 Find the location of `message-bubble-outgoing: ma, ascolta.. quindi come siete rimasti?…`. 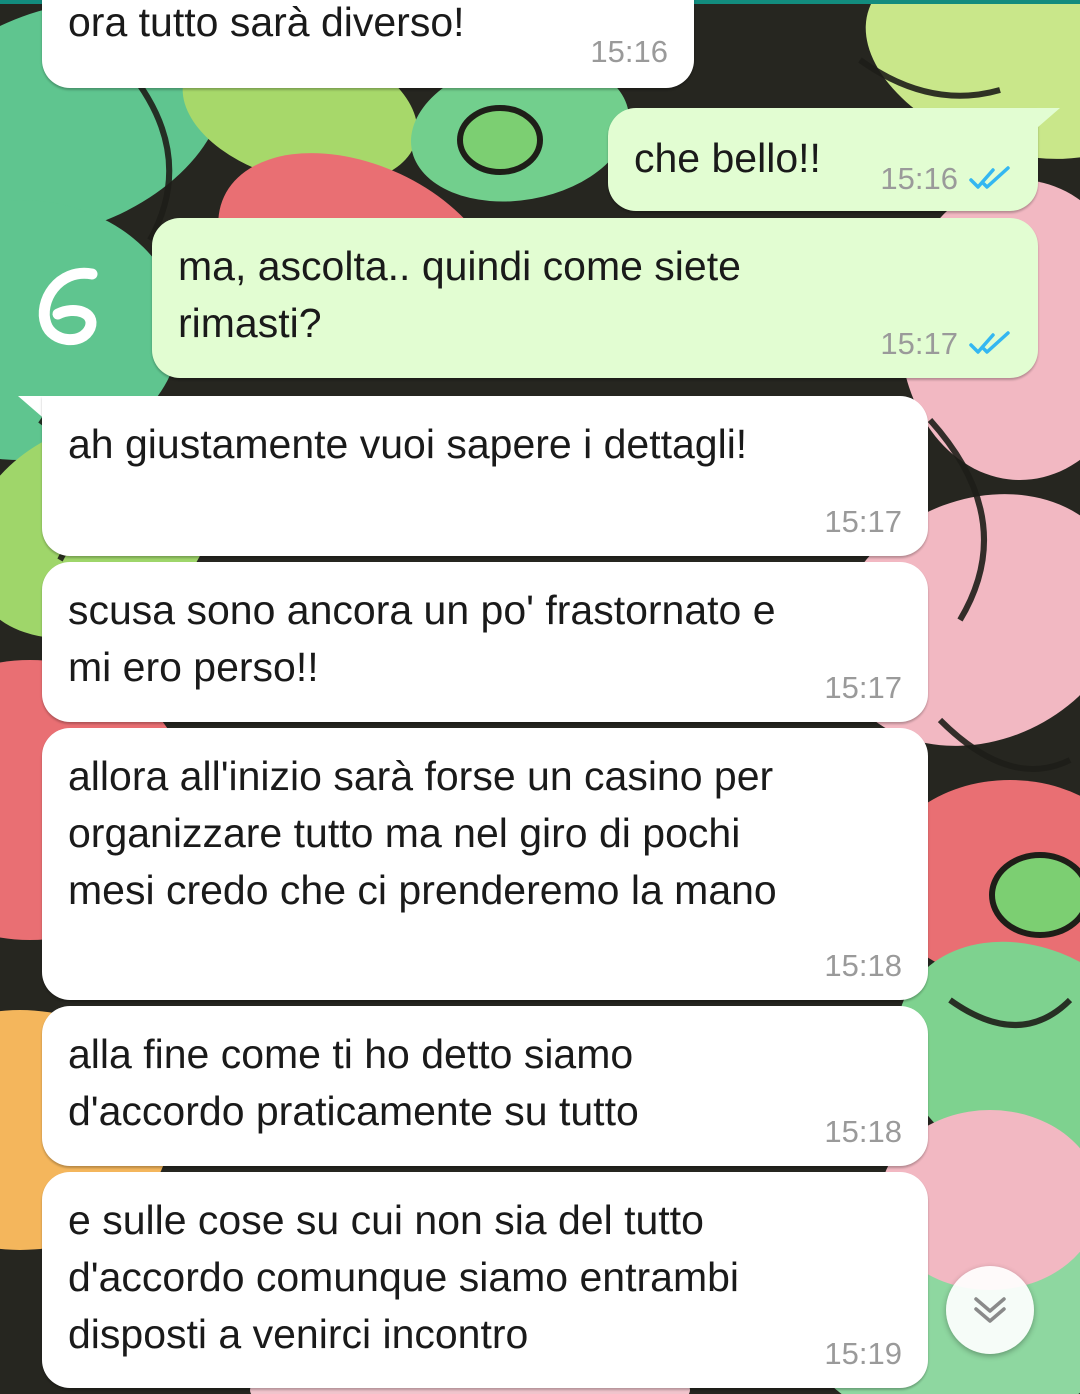

message-bubble-outgoing: ma, ascolta.. quindi come siete rimasti?… is located at coordinates (595, 298).